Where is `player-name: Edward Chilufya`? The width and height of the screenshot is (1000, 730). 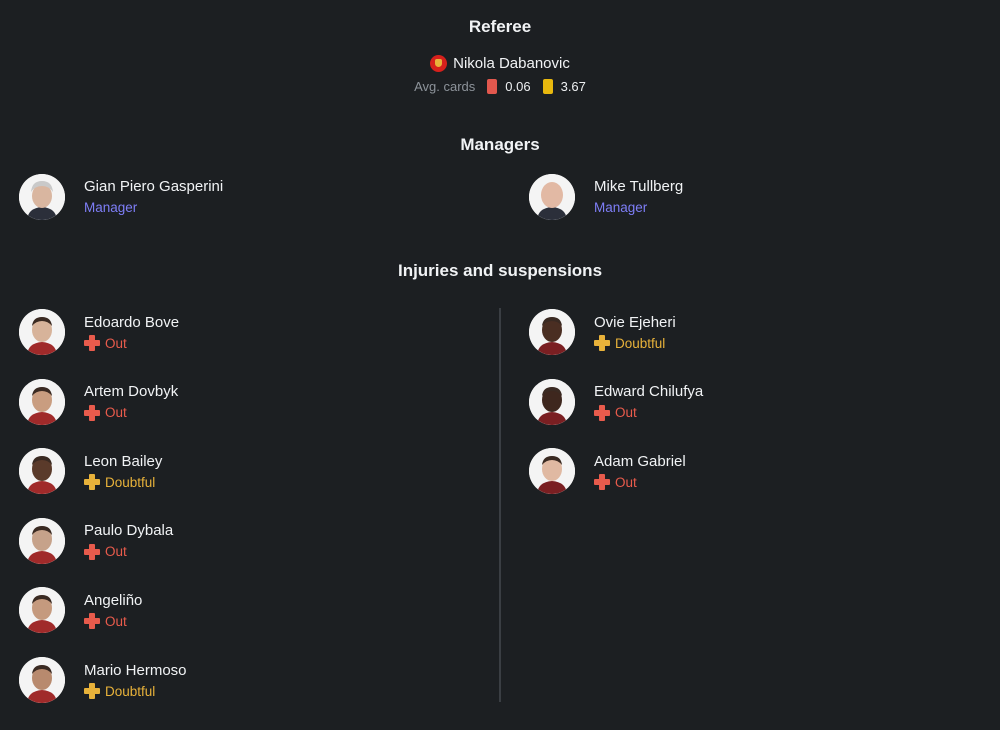 player-name: Edward Chilufya is located at coordinates (649, 392).